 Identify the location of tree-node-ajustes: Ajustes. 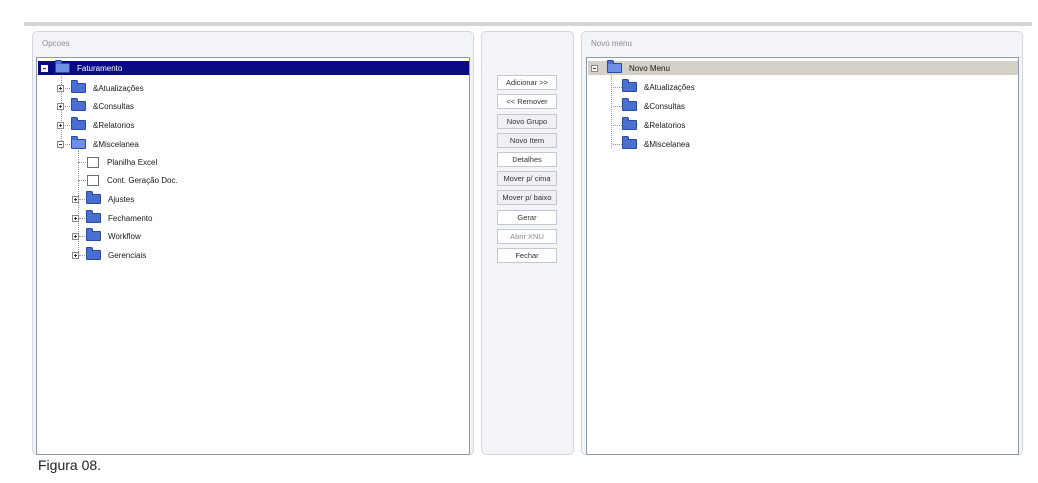
(103, 198).